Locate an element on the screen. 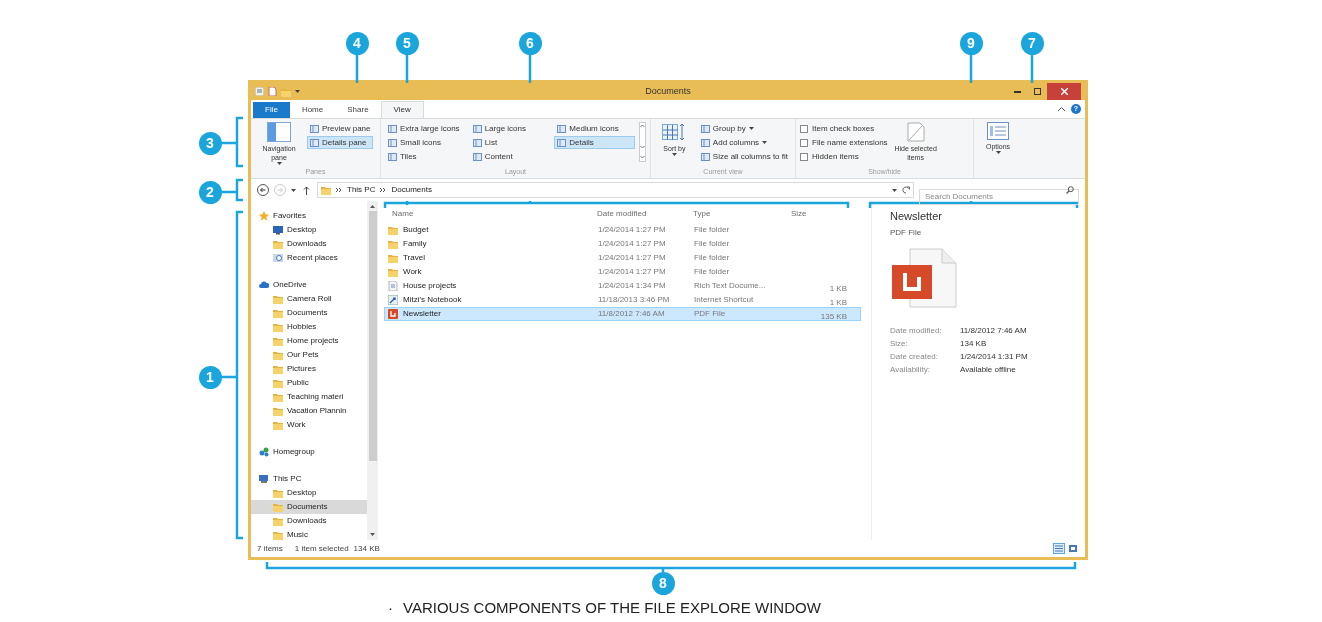 This screenshot has height=622, width=1322. up-button is located at coordinates (307, 190).